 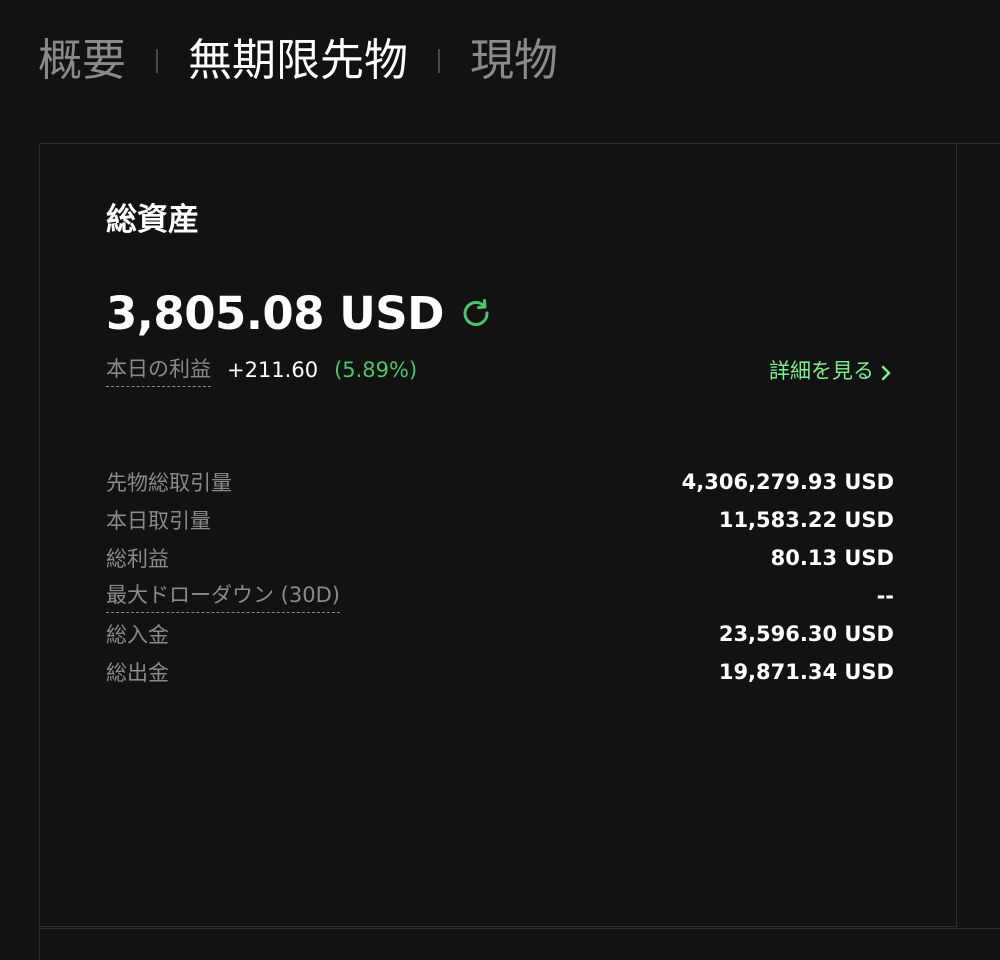 I want to click on tab-perpetual-futures: 無期限先物, so click(x=298, y=61).